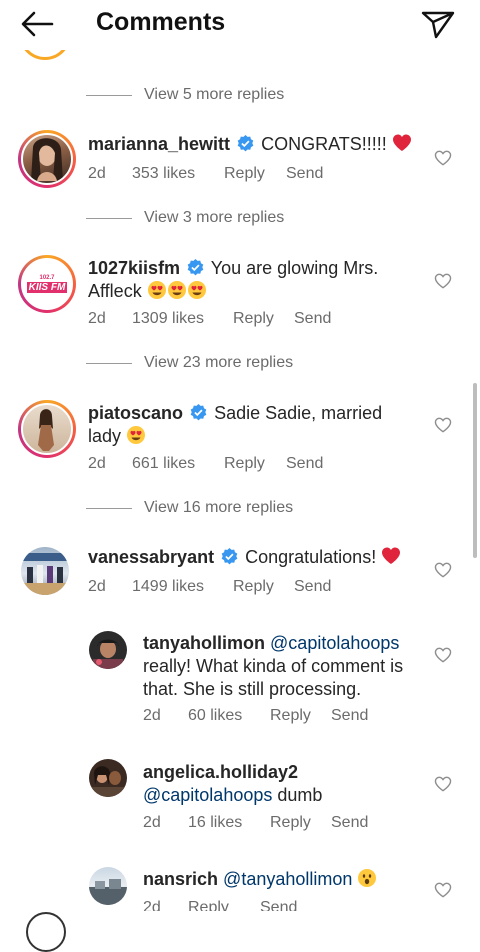 Image resolution: width=480 pixels, height=952 pixels. I want to click on likes-count: 16 likes, so click(229, 823).